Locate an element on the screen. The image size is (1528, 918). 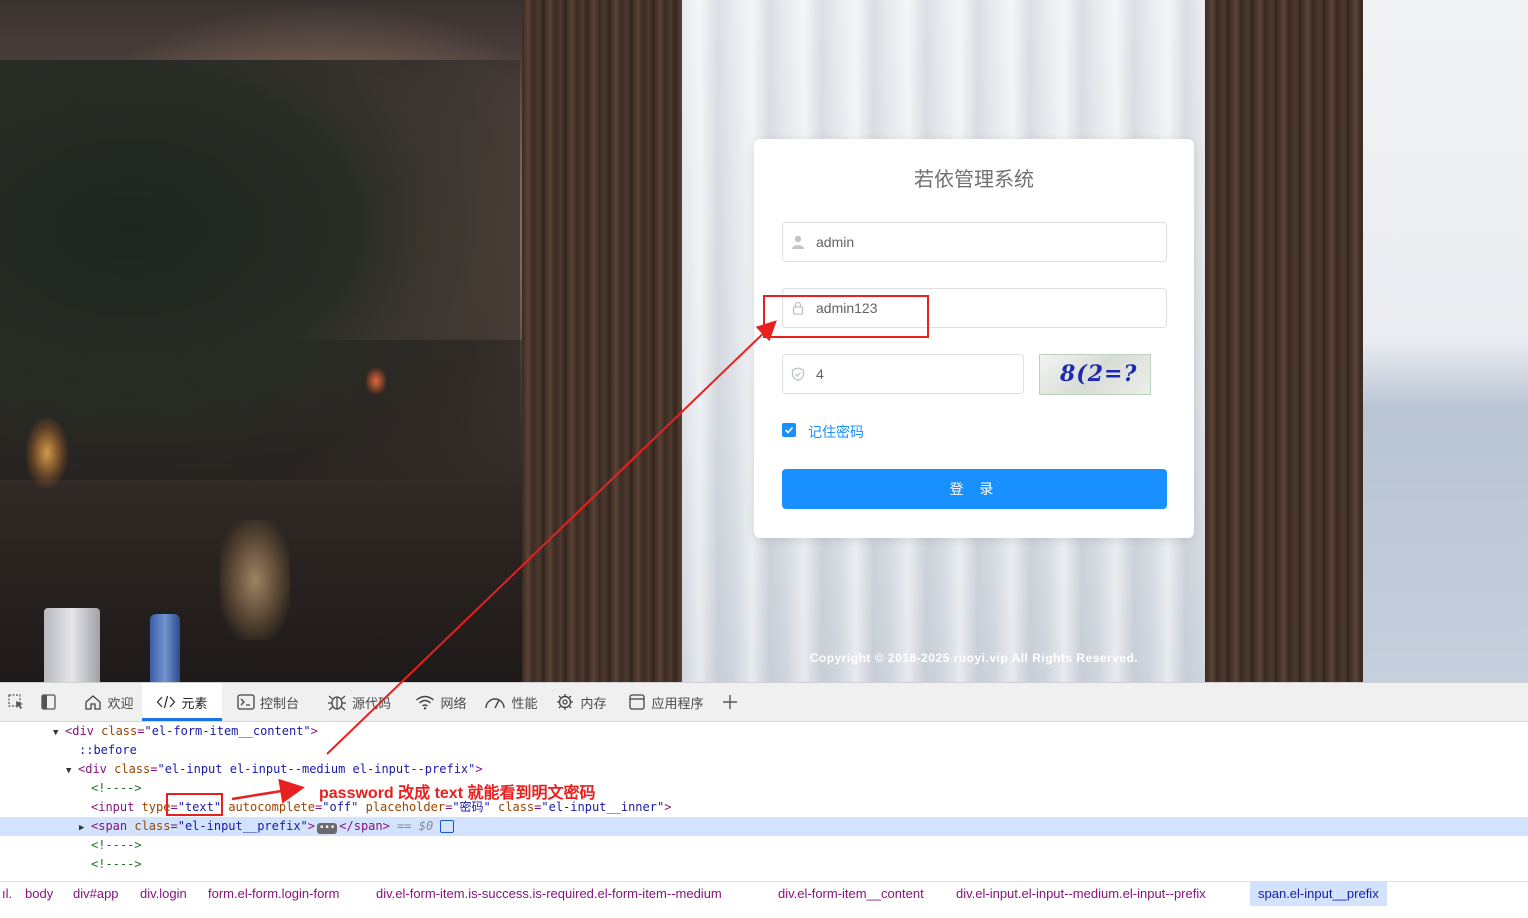
captcha-text: 8(2=? is located at coordinates (1099, 374).